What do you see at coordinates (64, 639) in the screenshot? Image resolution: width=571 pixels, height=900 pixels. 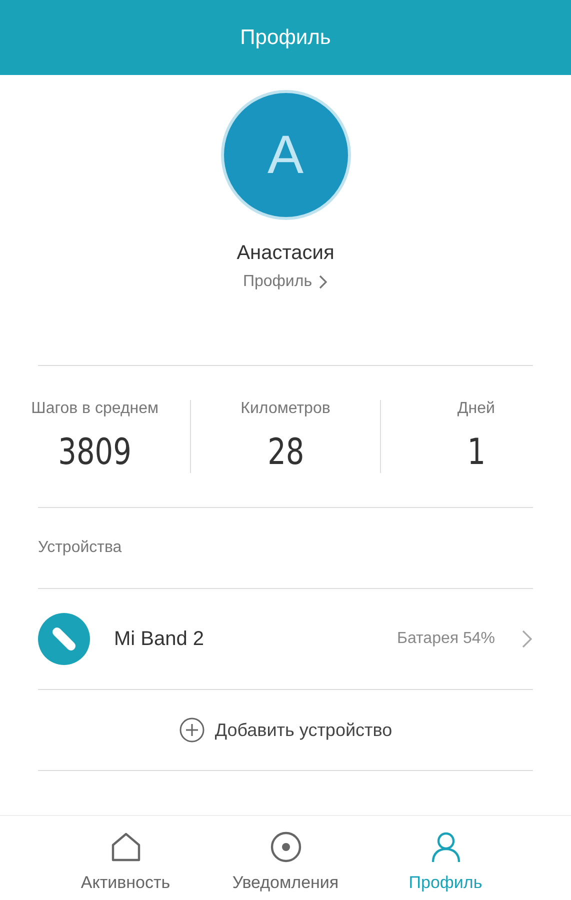 I see `band-icon` at bounding box center [64, 639].